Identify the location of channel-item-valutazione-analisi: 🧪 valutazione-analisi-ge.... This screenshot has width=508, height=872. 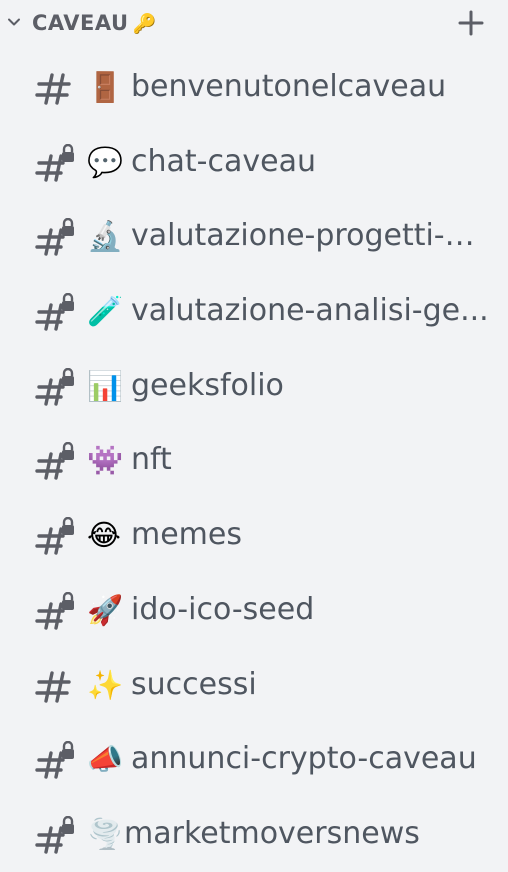
(254, 311).